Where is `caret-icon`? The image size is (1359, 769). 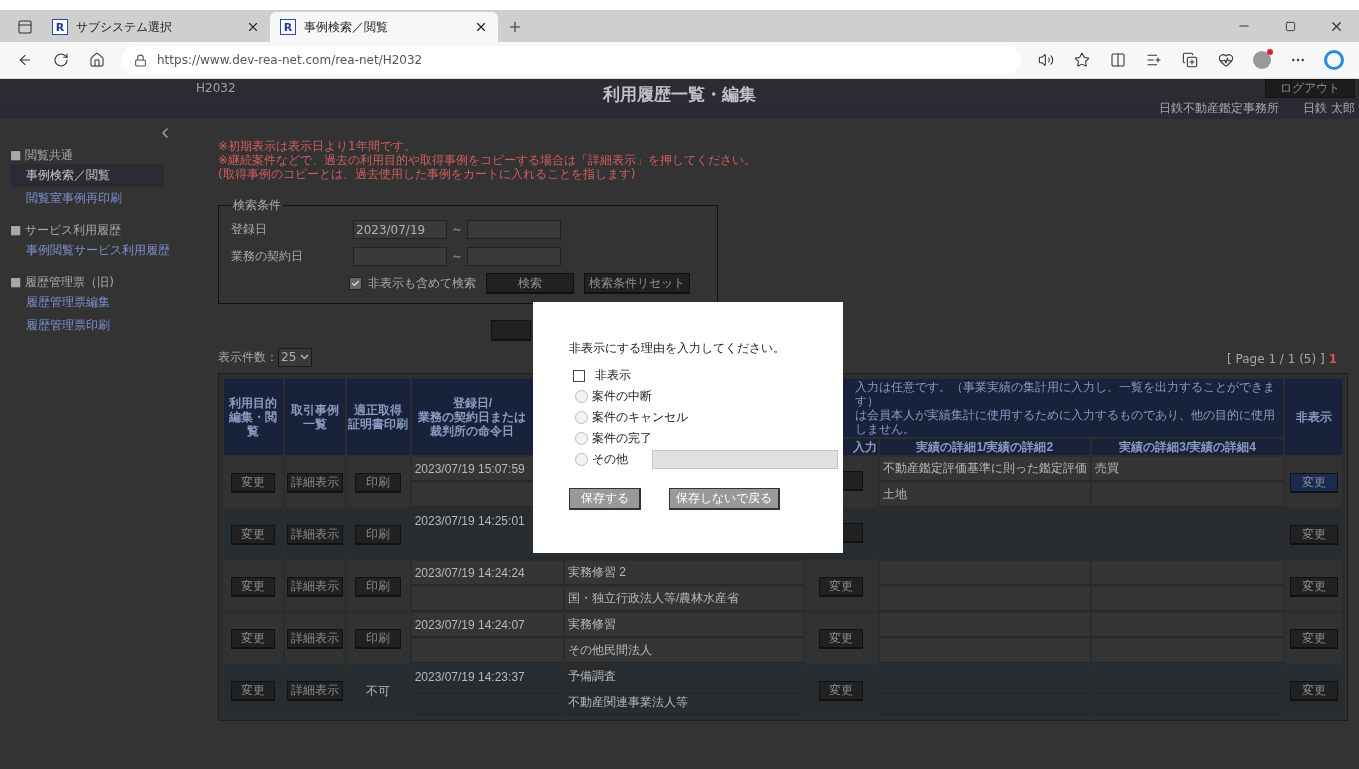 caret-icon is located at coordinates (305, 357).